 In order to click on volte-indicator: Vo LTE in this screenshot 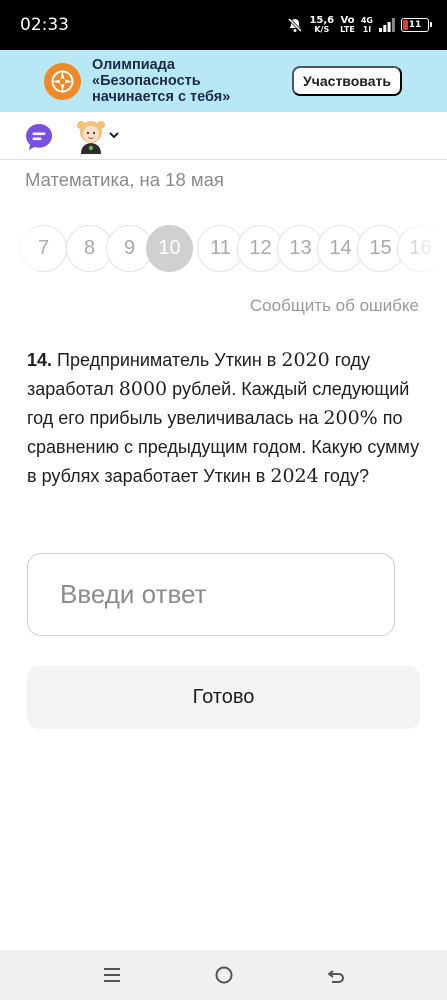, I will do `click(347, 25)`.